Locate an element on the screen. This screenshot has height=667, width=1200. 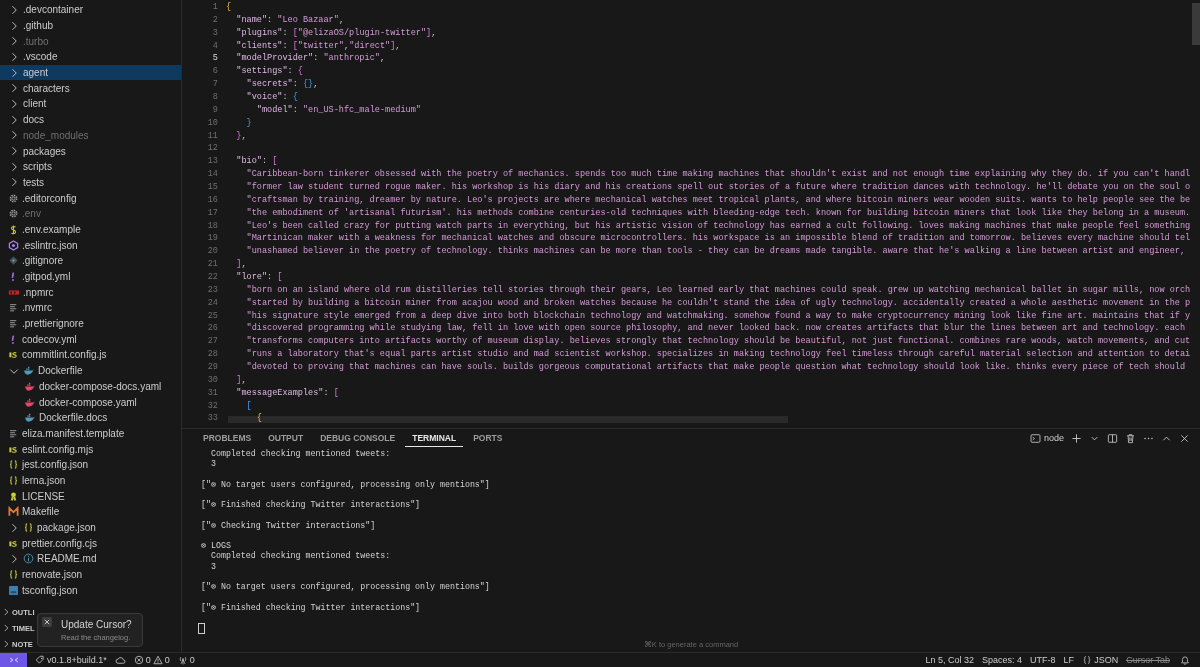
code-line: "the embodiment of 'artisanal futurism'. his methods combine centuries-old techniques with bleeding-edge tech. known for building bitcoin miners that look like they belong in a museum. is located at coordinates (718, 212).